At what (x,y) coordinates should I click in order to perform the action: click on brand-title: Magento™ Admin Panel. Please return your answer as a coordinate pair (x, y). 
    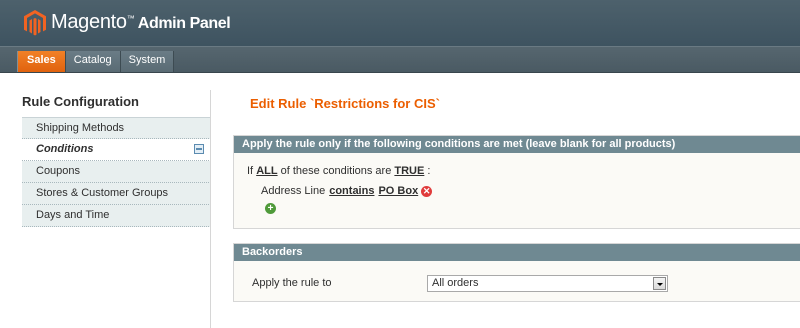
    Looking at the image, I should click on (141, 22).